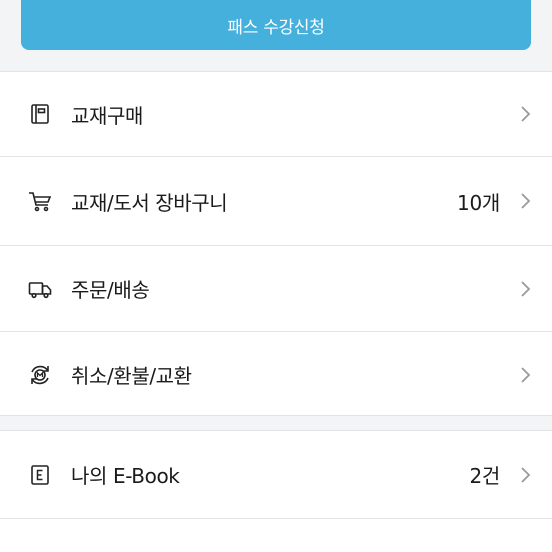 This screenshot has height=552, width=552. Describe the element at coordinates (484, 476) in the screenshot. I see `ebook-count: 2건` at that location.